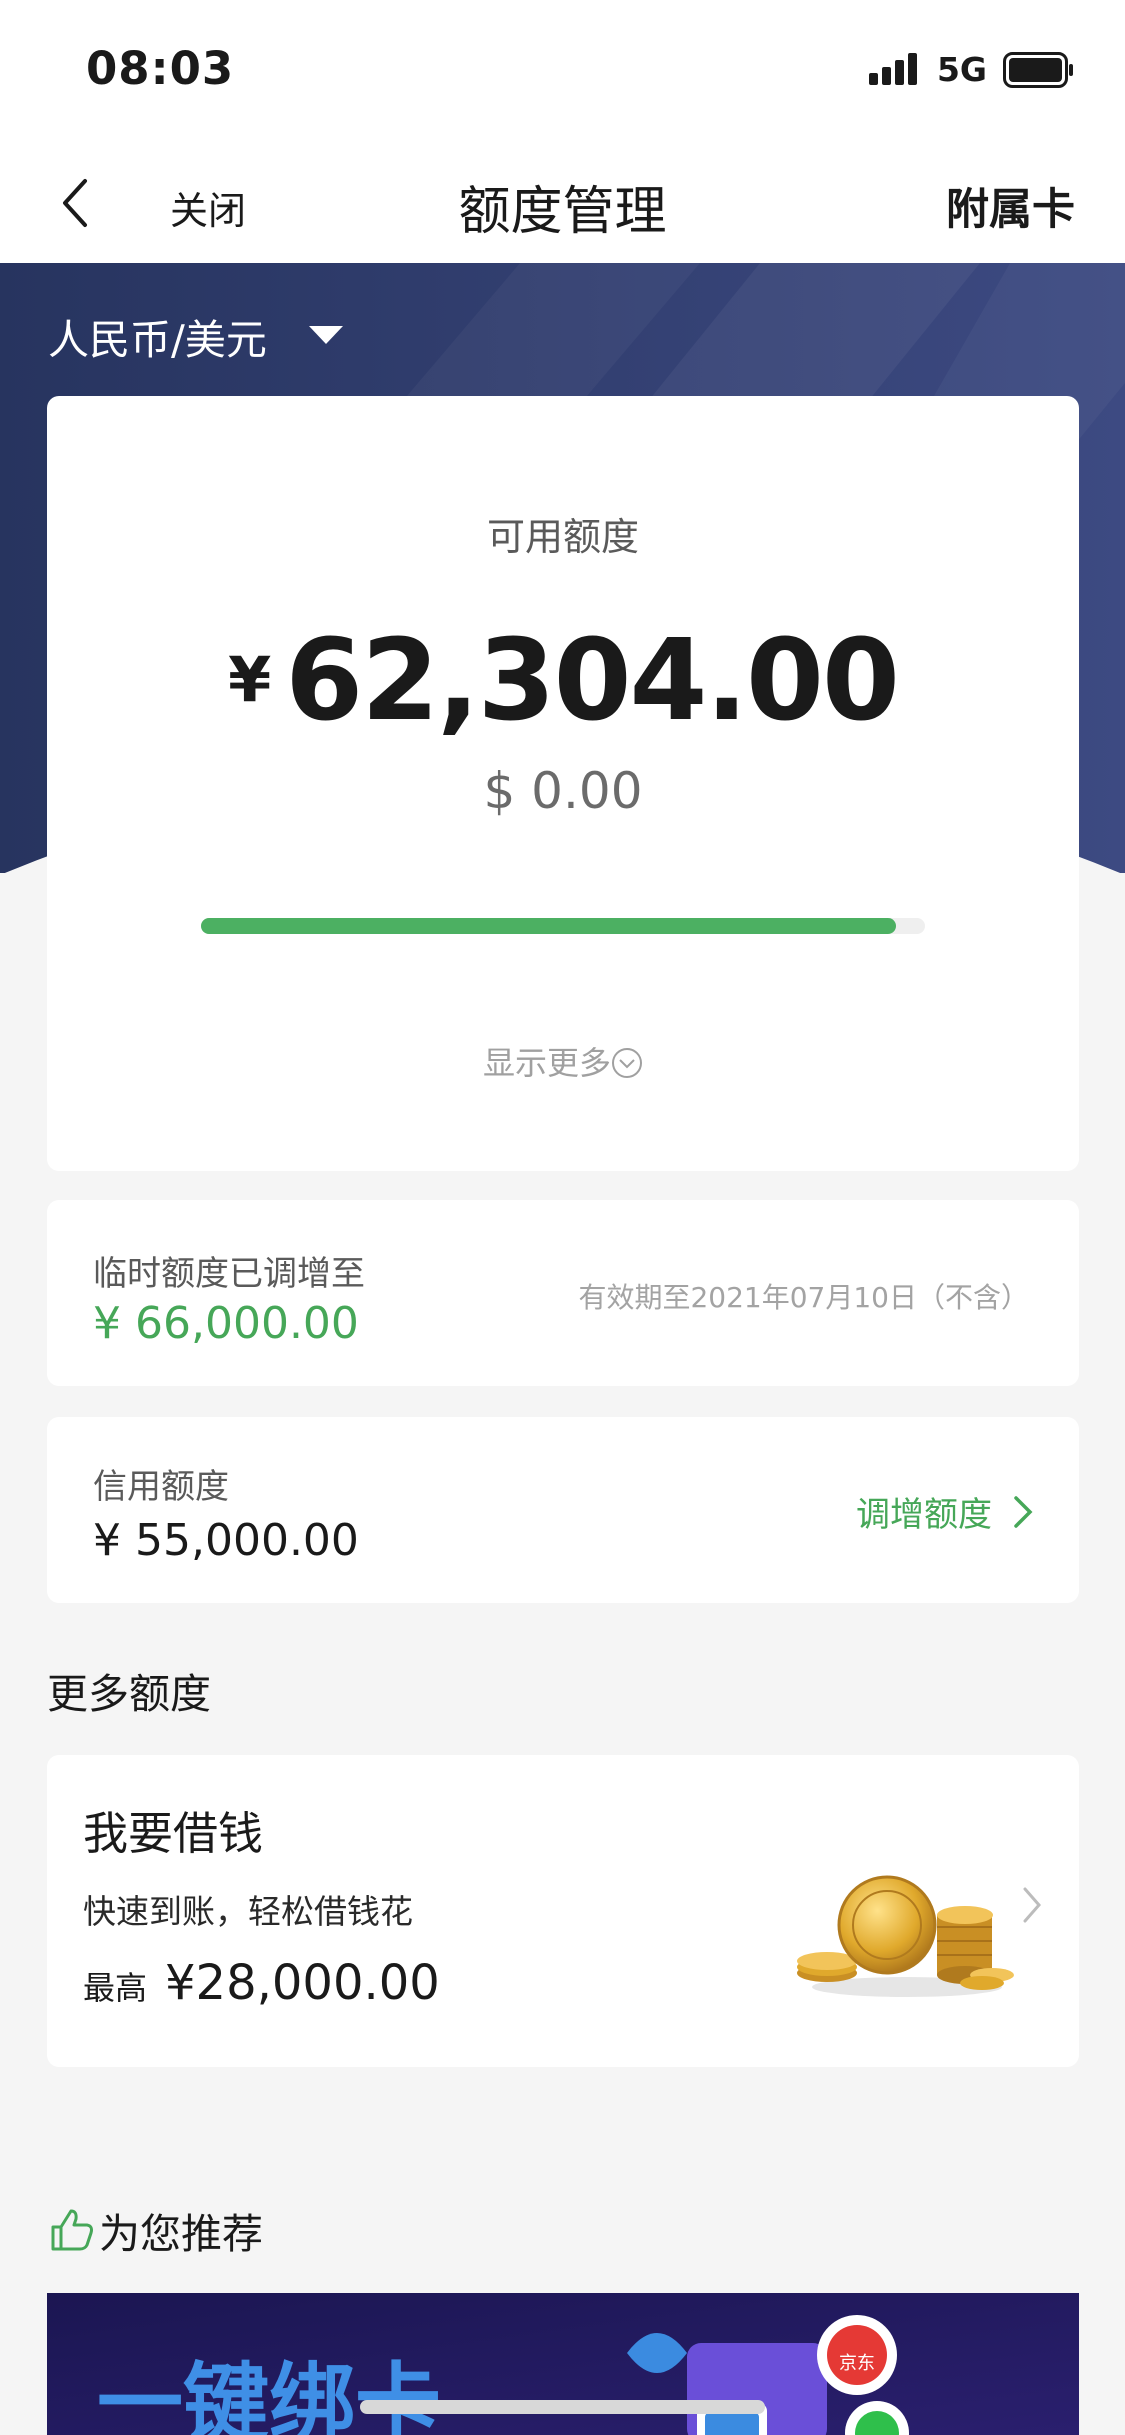 The height and width of the screenshot is (2435, 1125). Describe the element at coordinates (226, 1540) in the screenshot. I see `credit-limit-amount: ¥ 55,000.00` at that location.